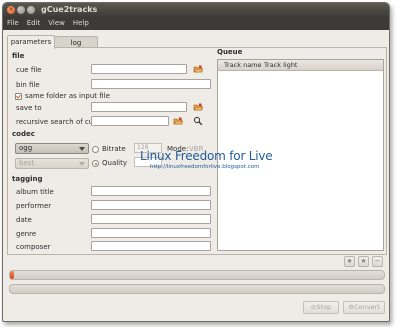  Describe the element at coordinates (26, 148) in the screenshot. I see `codec-format-value: ogg` at that location.